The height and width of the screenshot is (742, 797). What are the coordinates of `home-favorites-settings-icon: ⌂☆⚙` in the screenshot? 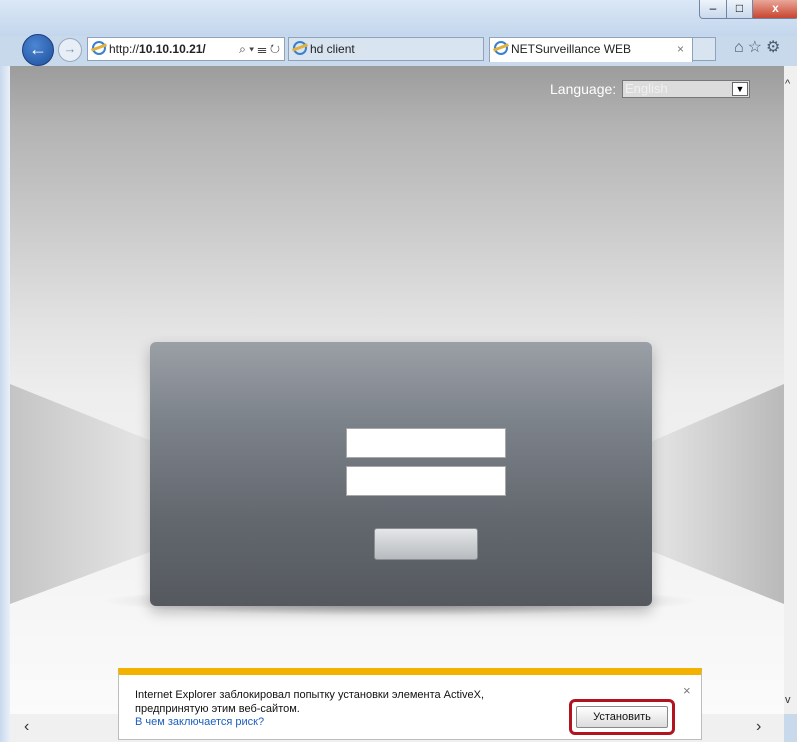 It's located at (759, 47).